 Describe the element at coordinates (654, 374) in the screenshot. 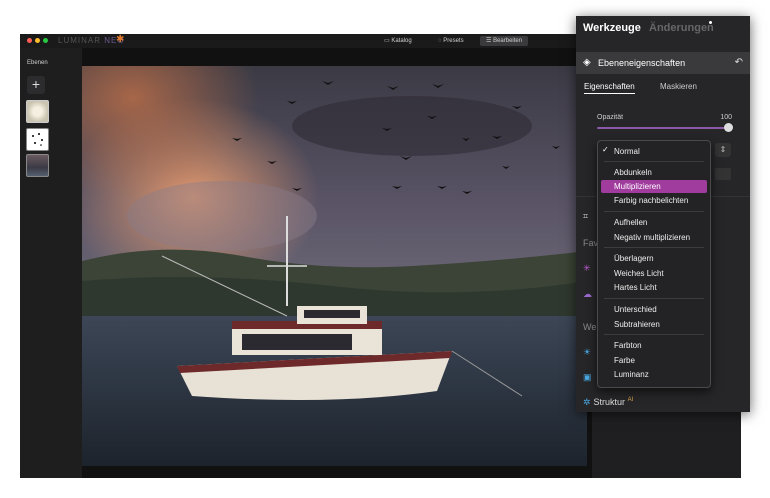

I see `blend-option-luminosity: Luminanz` at that location.